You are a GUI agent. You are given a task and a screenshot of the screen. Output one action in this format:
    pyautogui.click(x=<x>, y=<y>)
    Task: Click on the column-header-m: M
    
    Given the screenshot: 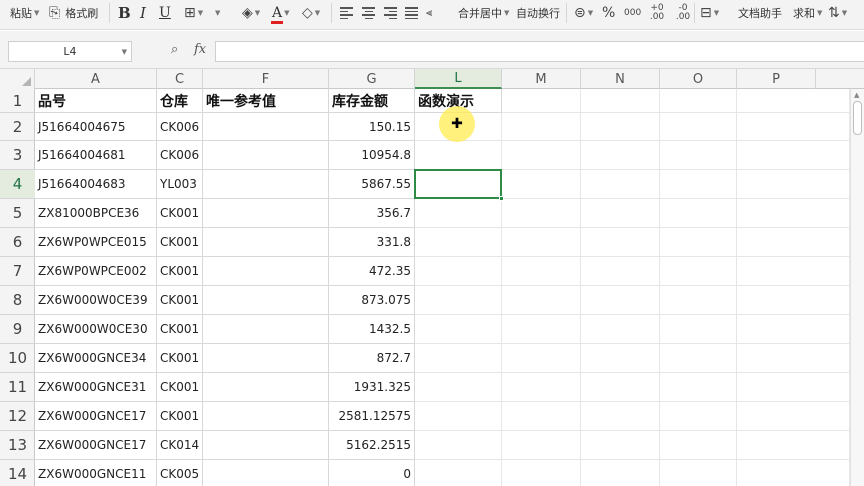 What is the action you would take?
    pyautogui.click(x=541, y=79)
    